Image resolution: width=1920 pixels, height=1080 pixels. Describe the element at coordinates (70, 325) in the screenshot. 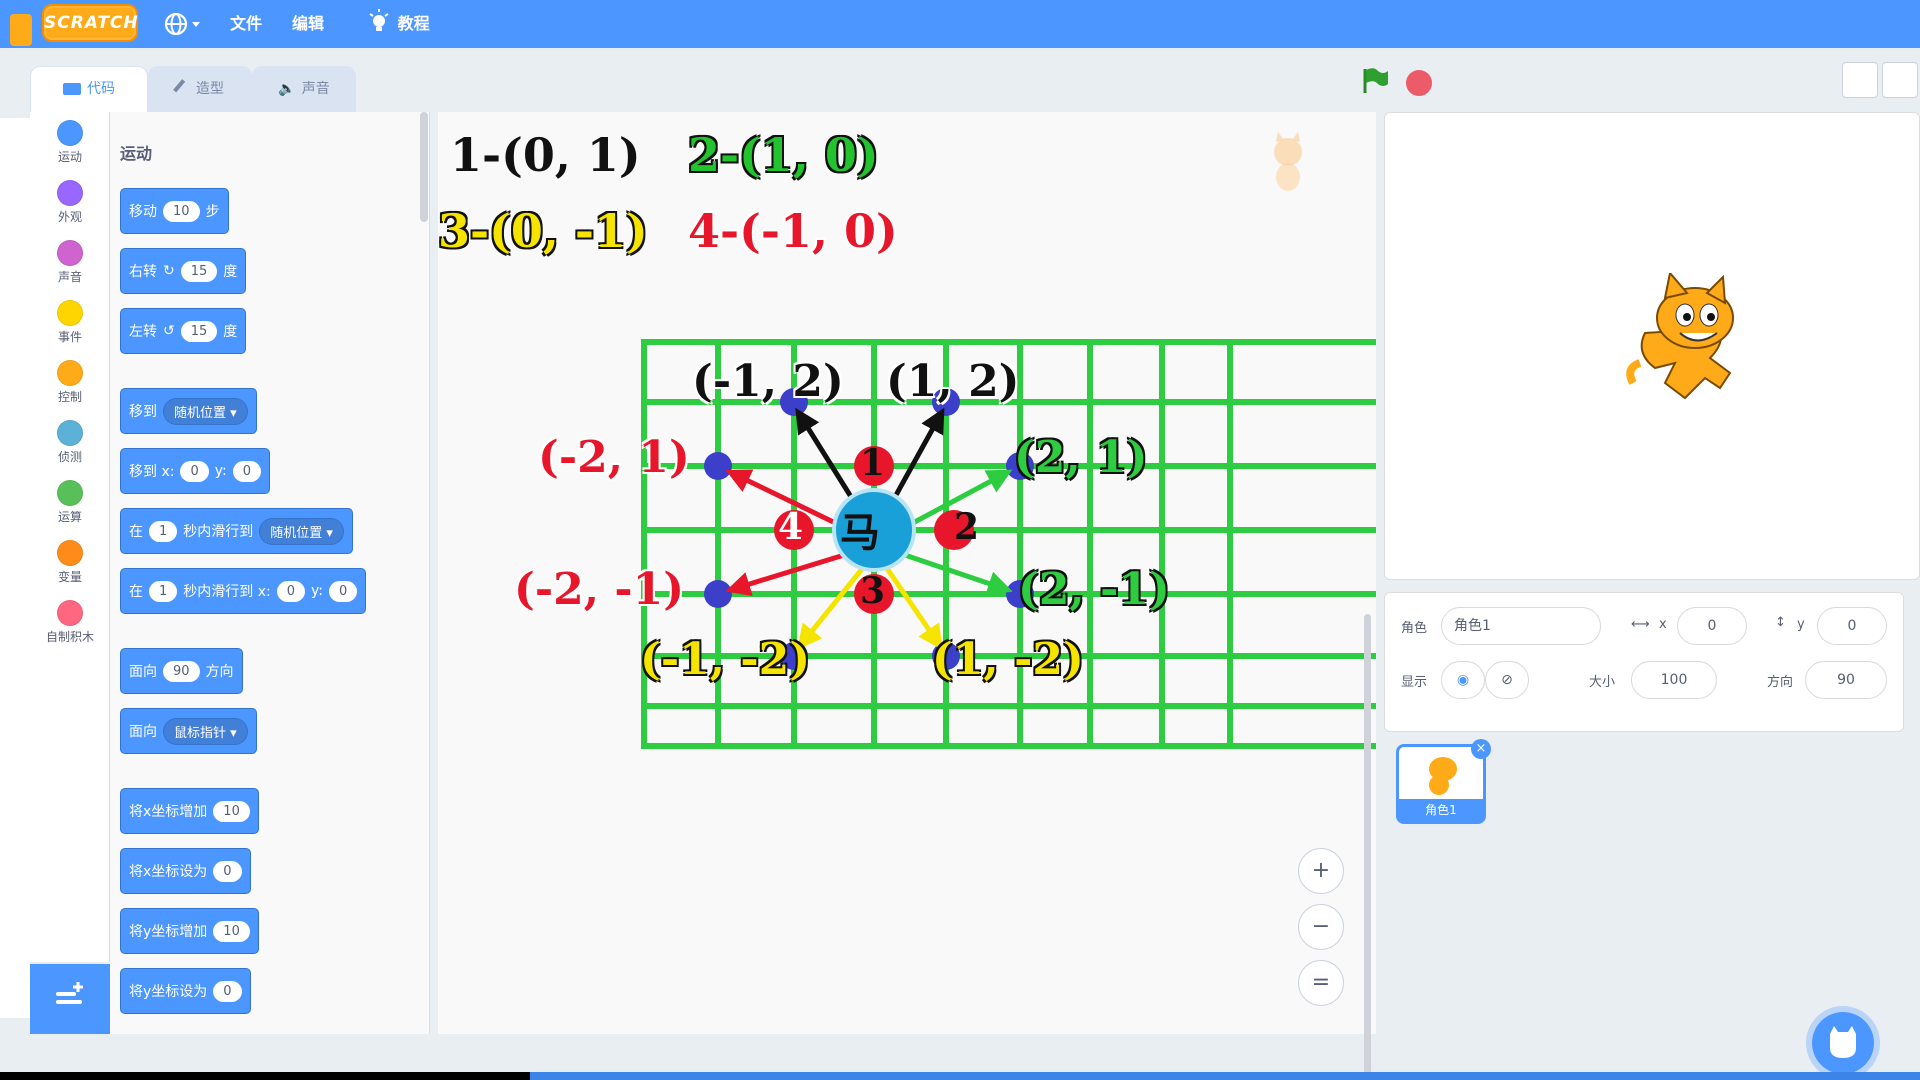

I see `category-events: 事件` at that location.